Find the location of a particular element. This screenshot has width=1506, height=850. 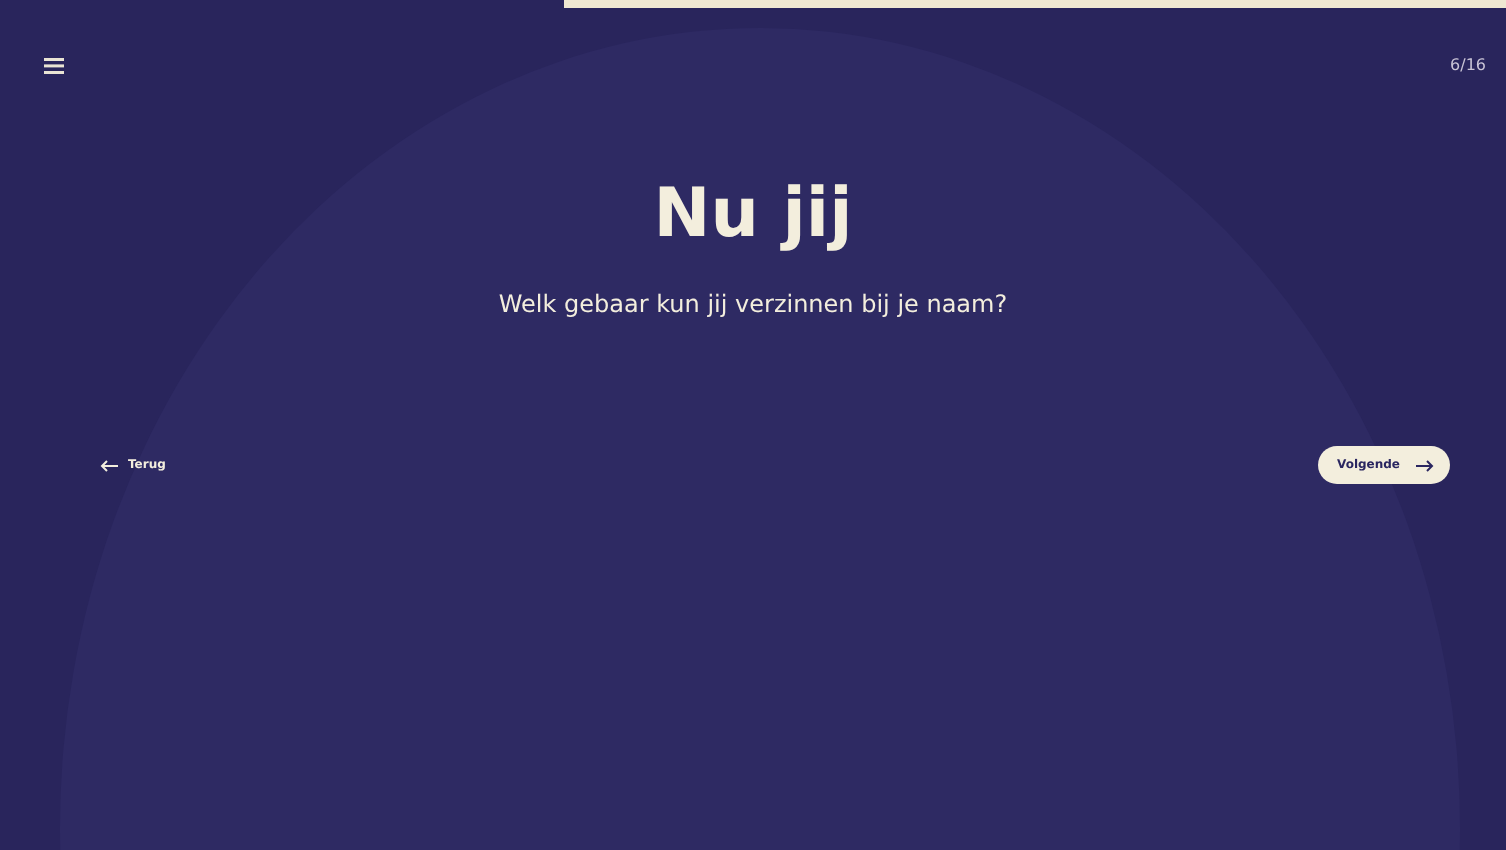

slide-counter: 6/16 is located at coordinates (1468, 65).